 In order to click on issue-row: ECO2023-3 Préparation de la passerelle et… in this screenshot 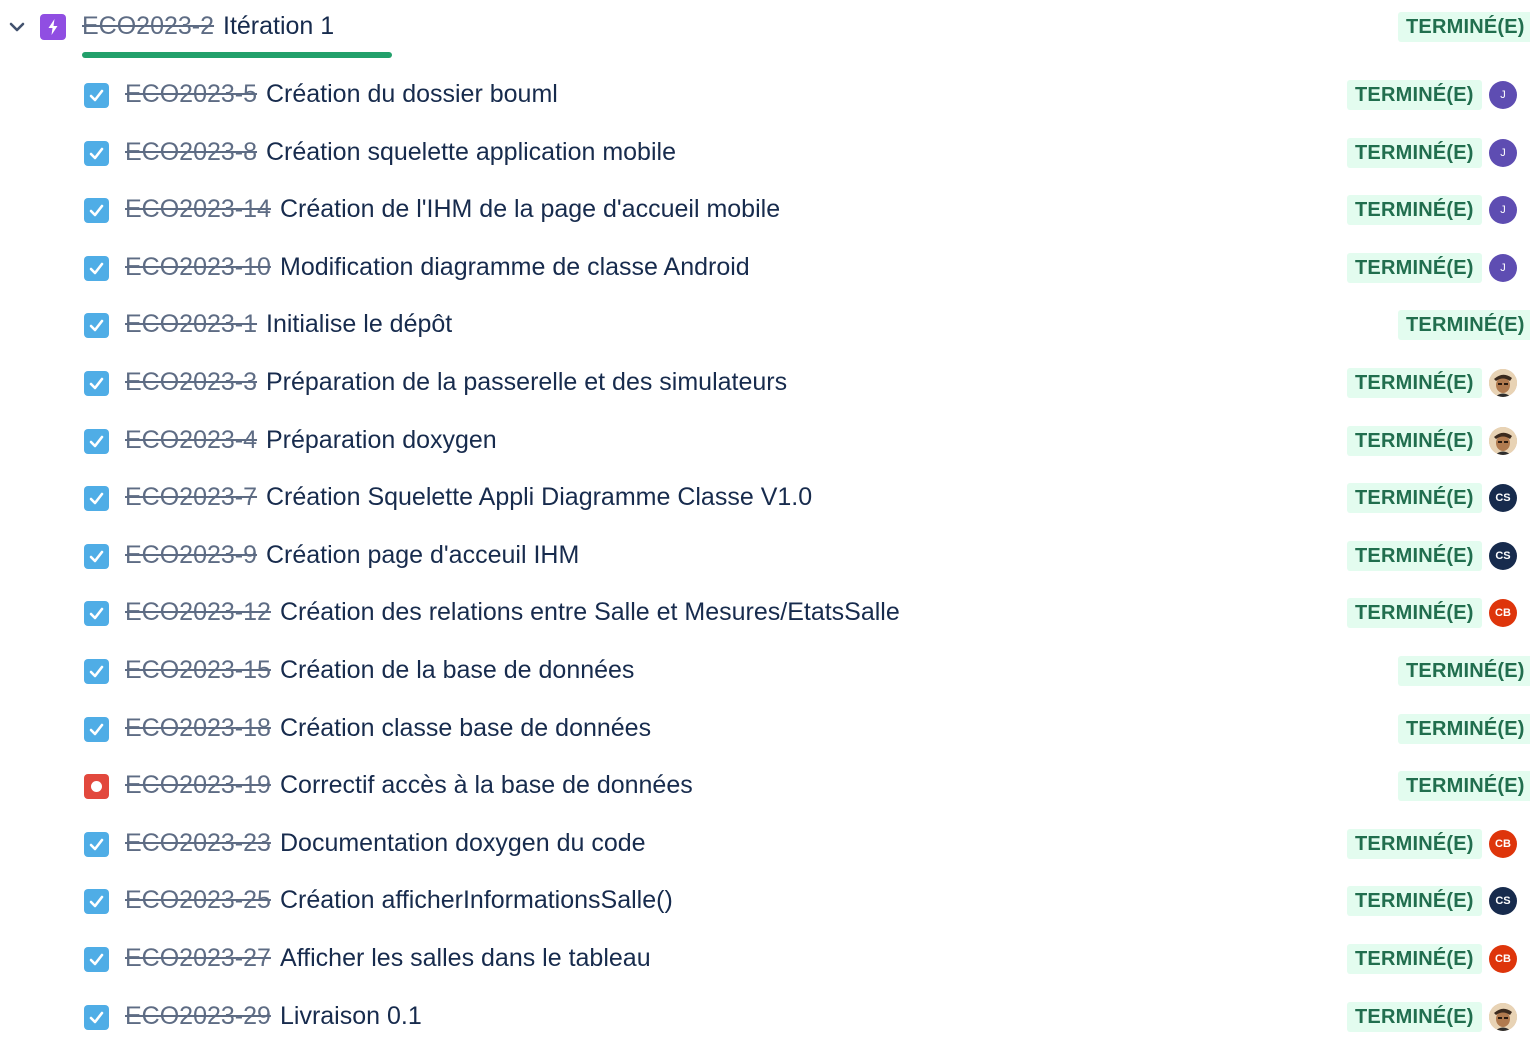, I will do `click(765, 383)`.